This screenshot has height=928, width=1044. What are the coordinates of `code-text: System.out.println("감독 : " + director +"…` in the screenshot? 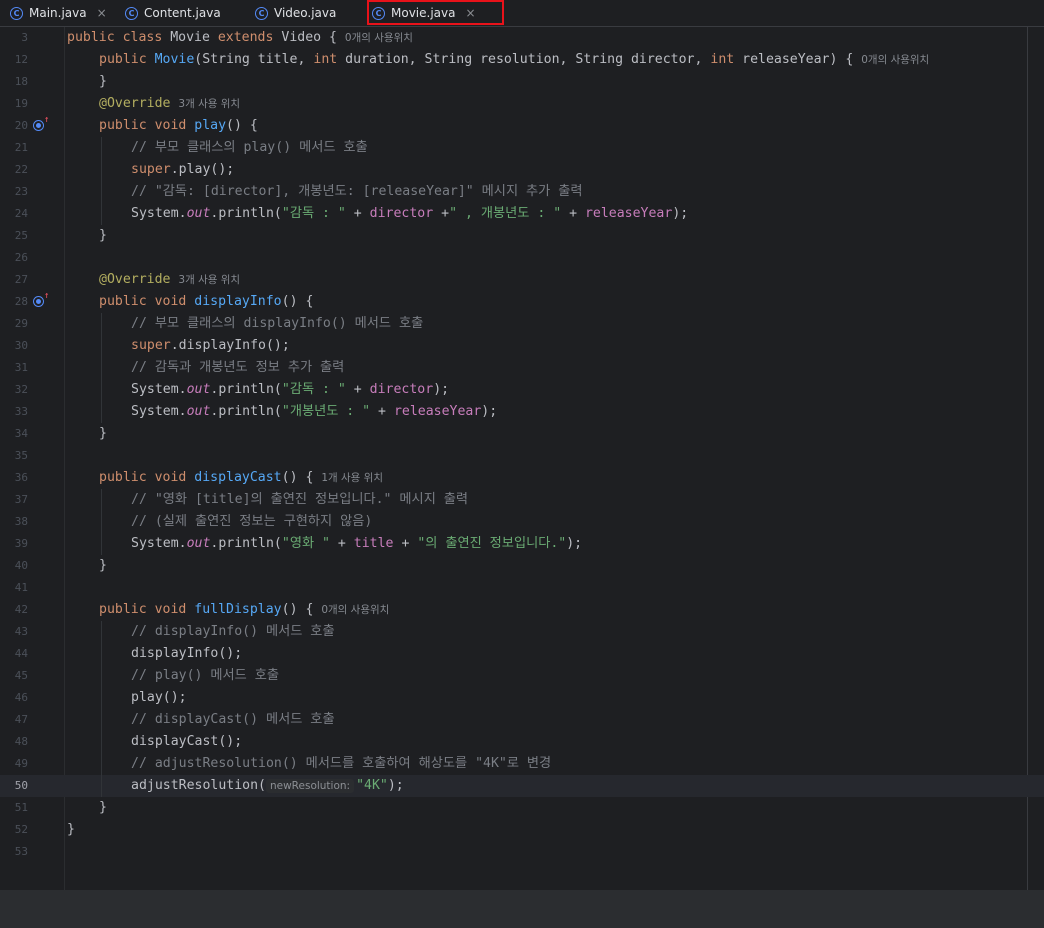 It's located at (409, 214).